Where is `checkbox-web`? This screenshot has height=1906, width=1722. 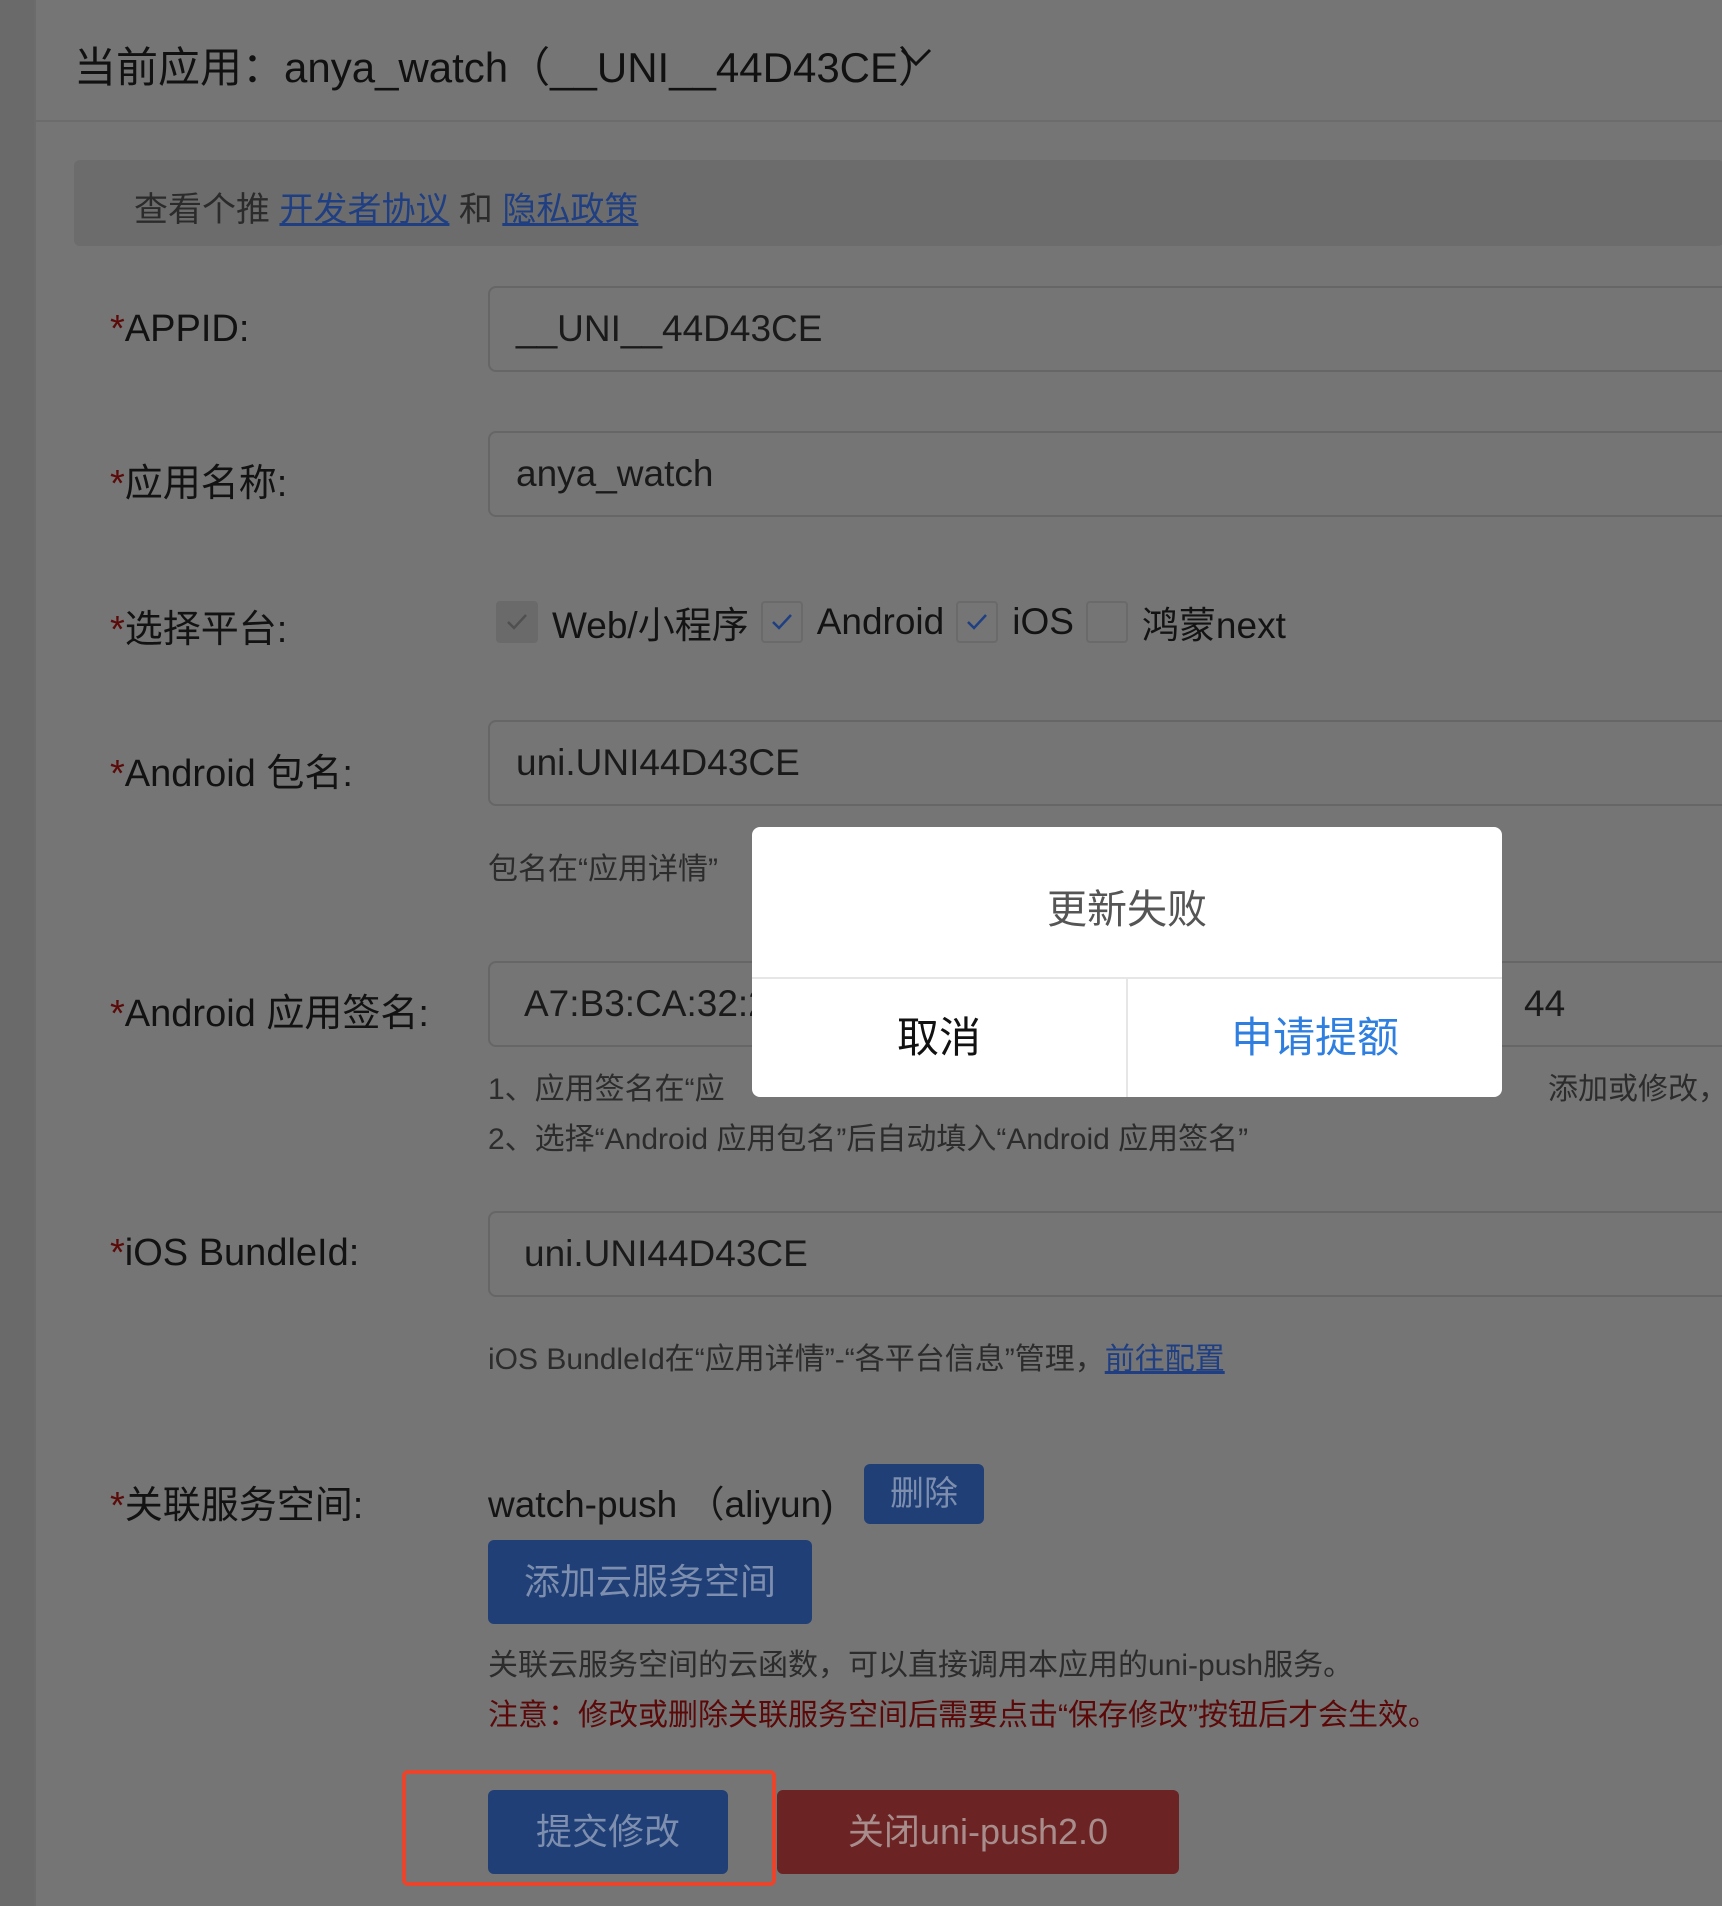
checkbox-web is located at coordinates (517, 622).